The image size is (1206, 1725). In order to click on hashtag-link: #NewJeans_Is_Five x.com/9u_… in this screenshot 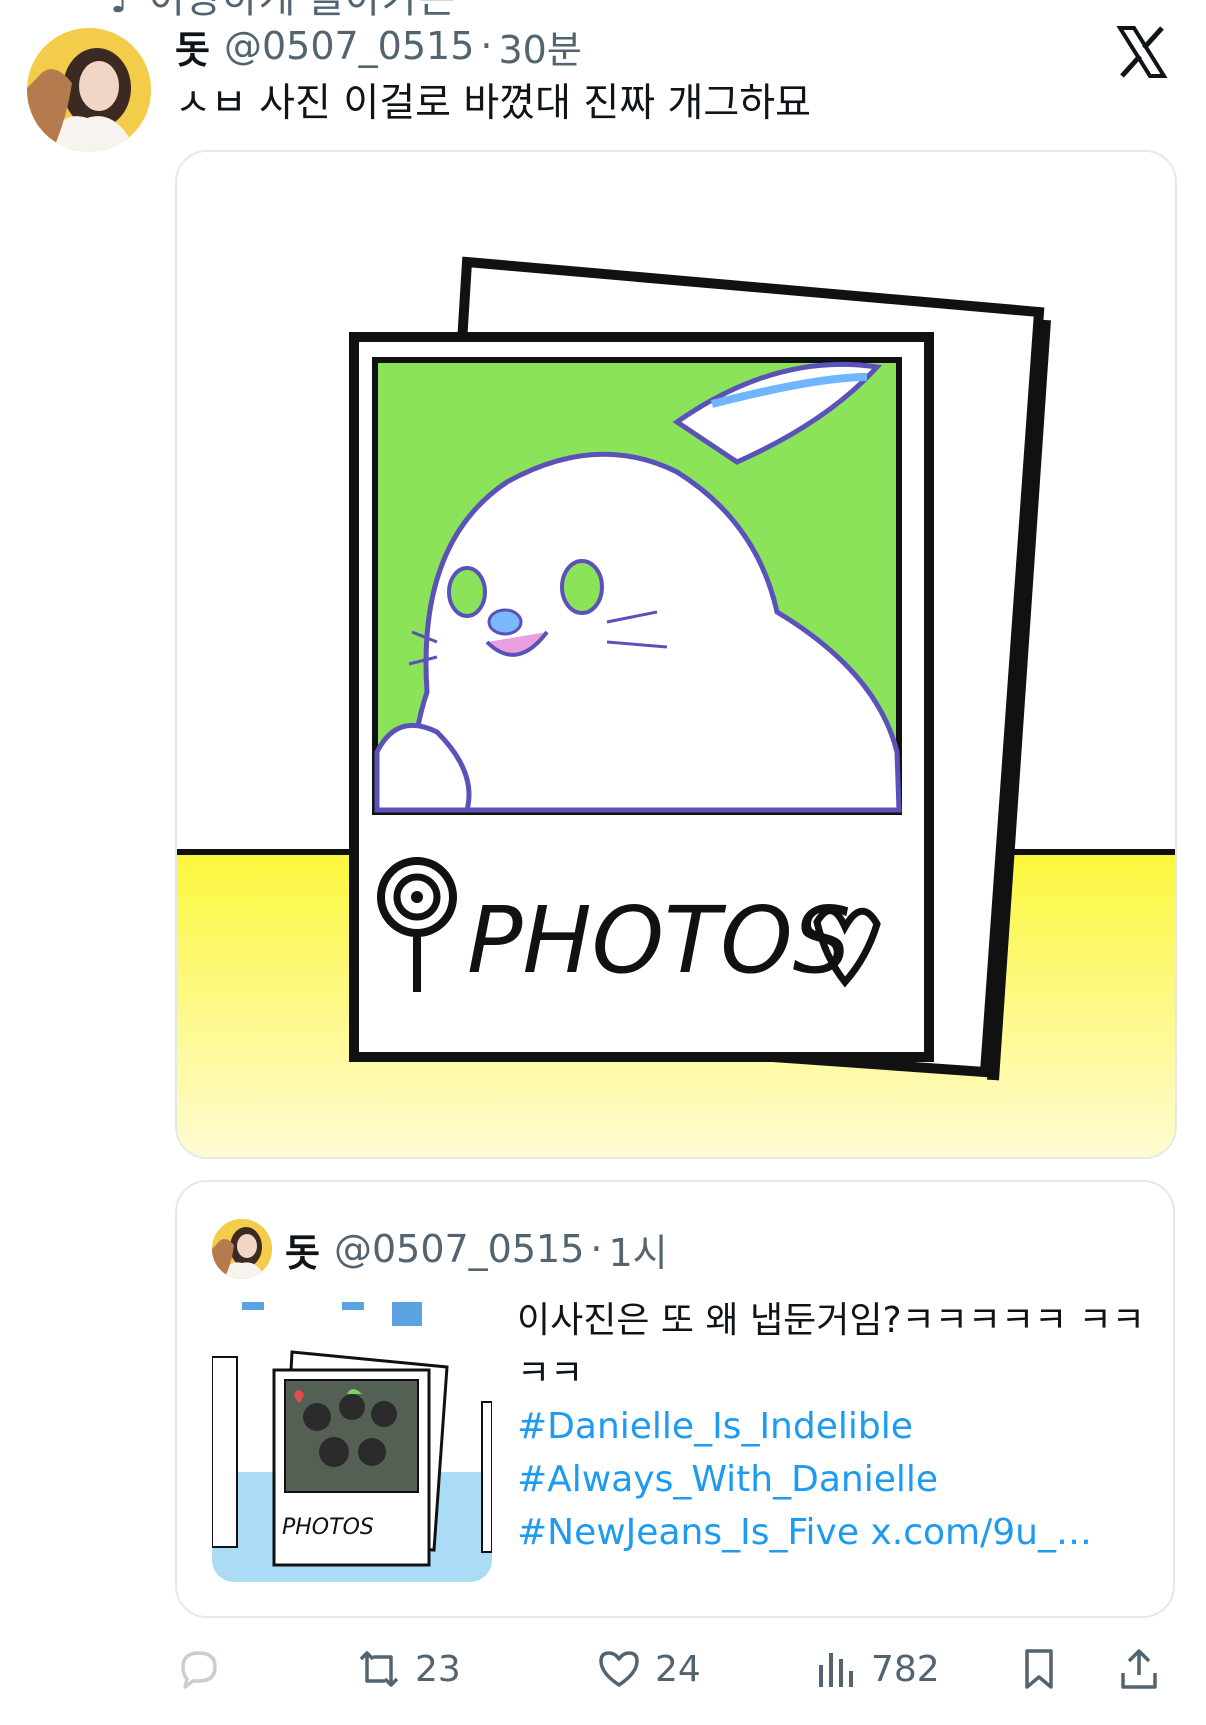, I will do `click(837, 1532)`.